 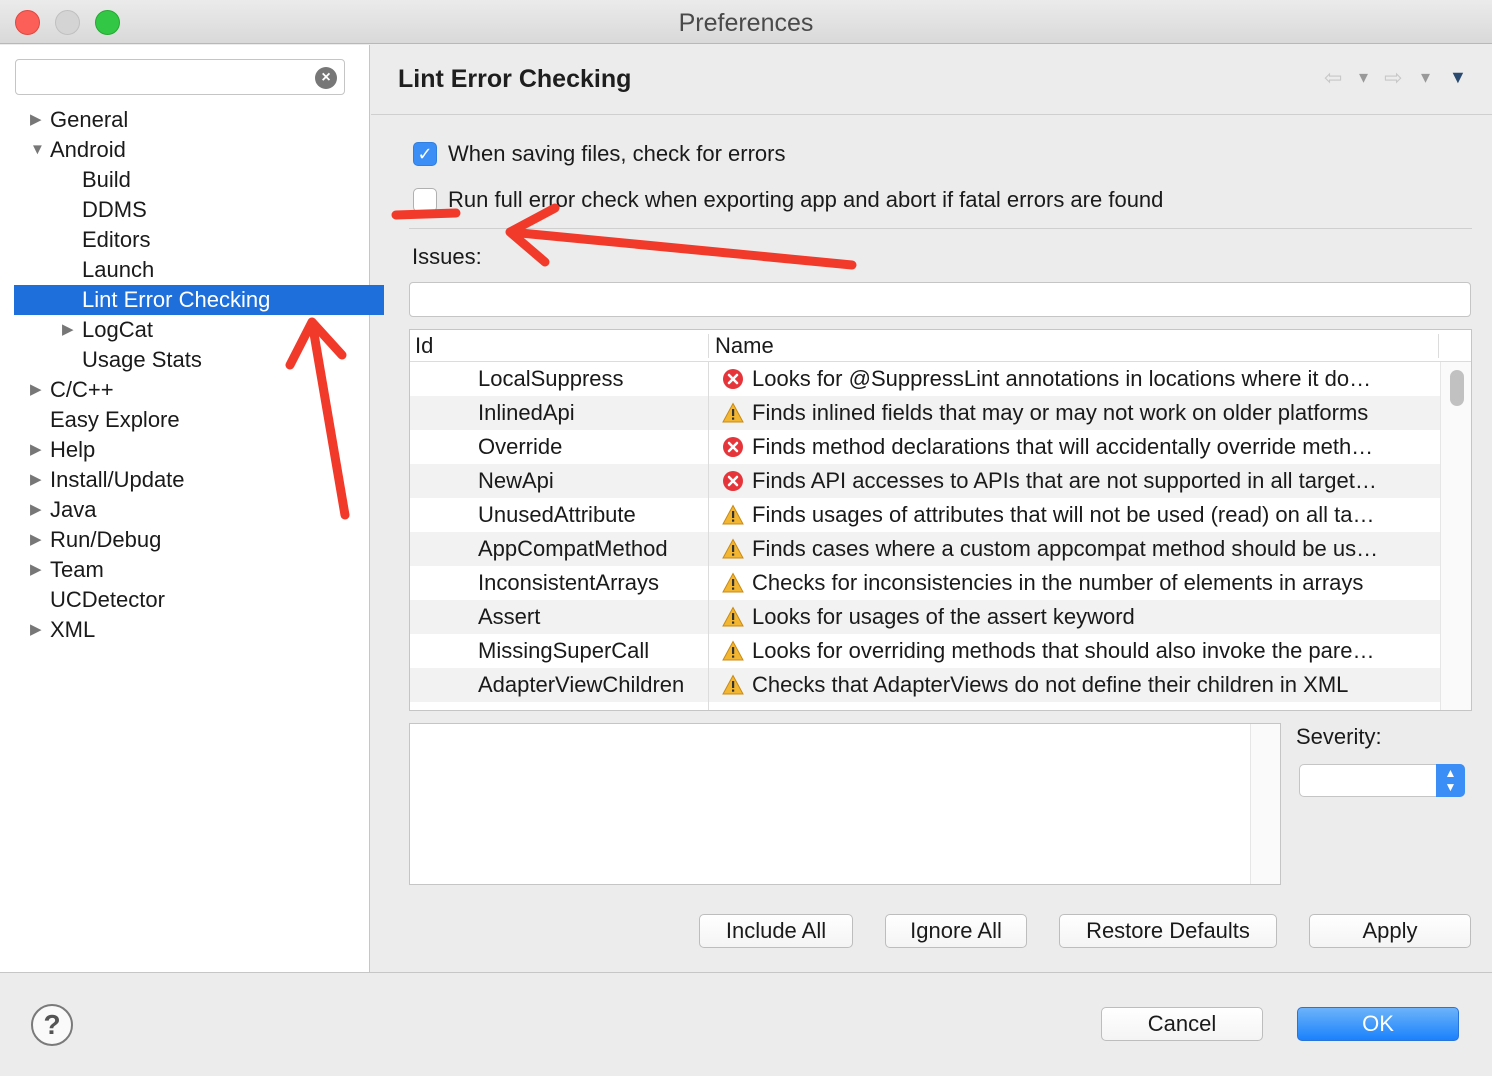 What do you see at coordinates (573, 548) in the screenshot?
I see `issue-id: AppCompatMethod` at bounding box center [573, 548].